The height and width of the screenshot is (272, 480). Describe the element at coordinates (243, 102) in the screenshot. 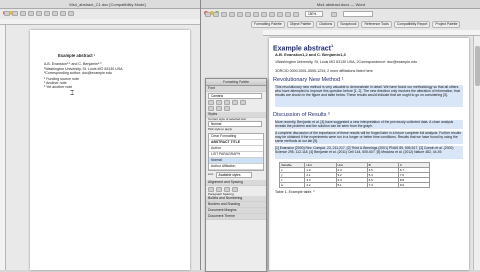

I see `superscript-icon` at that location.